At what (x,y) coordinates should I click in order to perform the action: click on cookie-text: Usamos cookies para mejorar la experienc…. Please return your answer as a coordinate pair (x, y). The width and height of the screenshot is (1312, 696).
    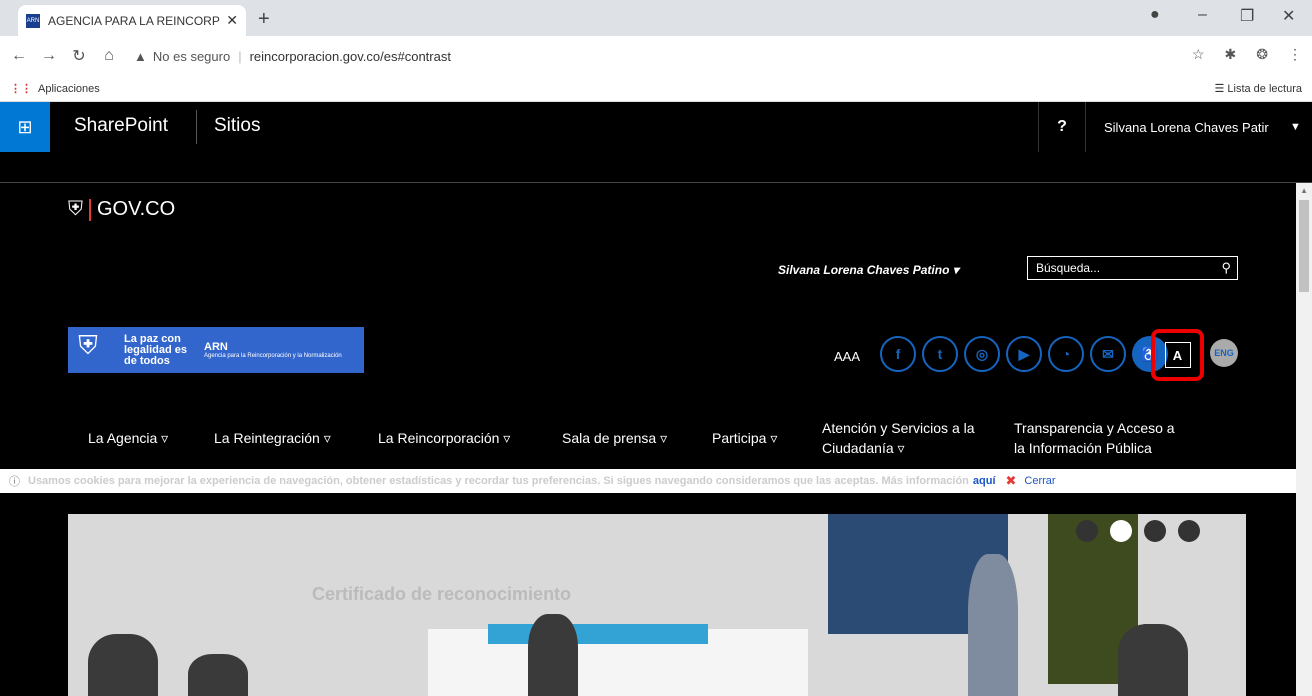
    Looking at the image, I should click on (498, 481).